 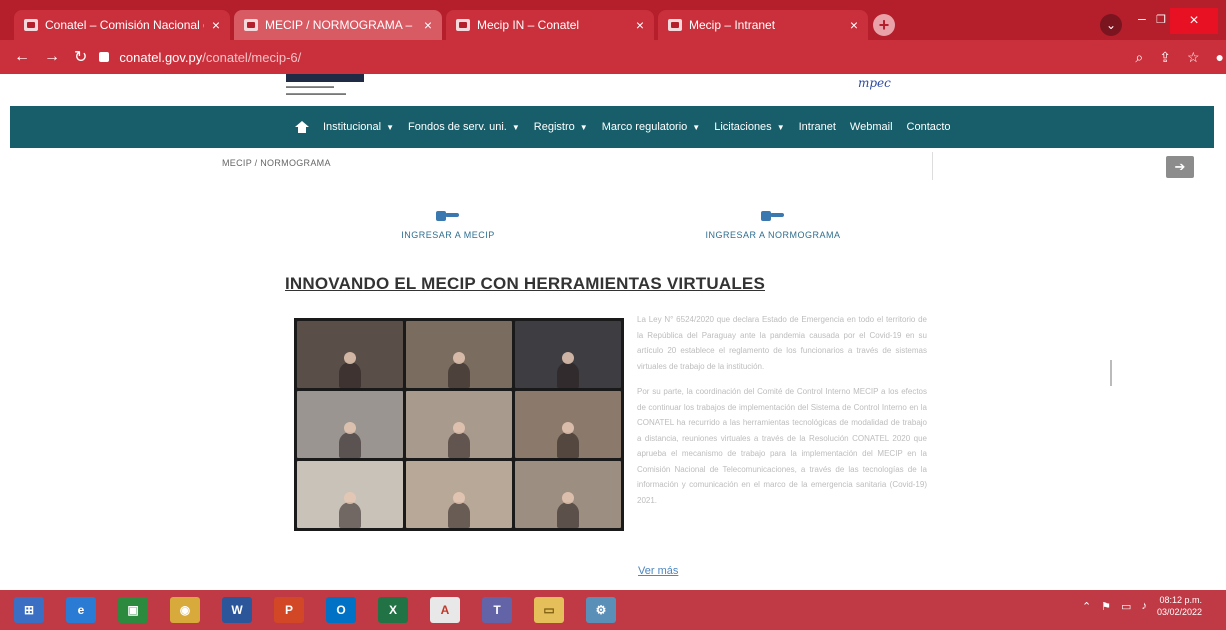 What do you see at coordinates (1126, 606) in the screenshot?
I see `network-icon: ▭` at bounding box center [1126, 606].